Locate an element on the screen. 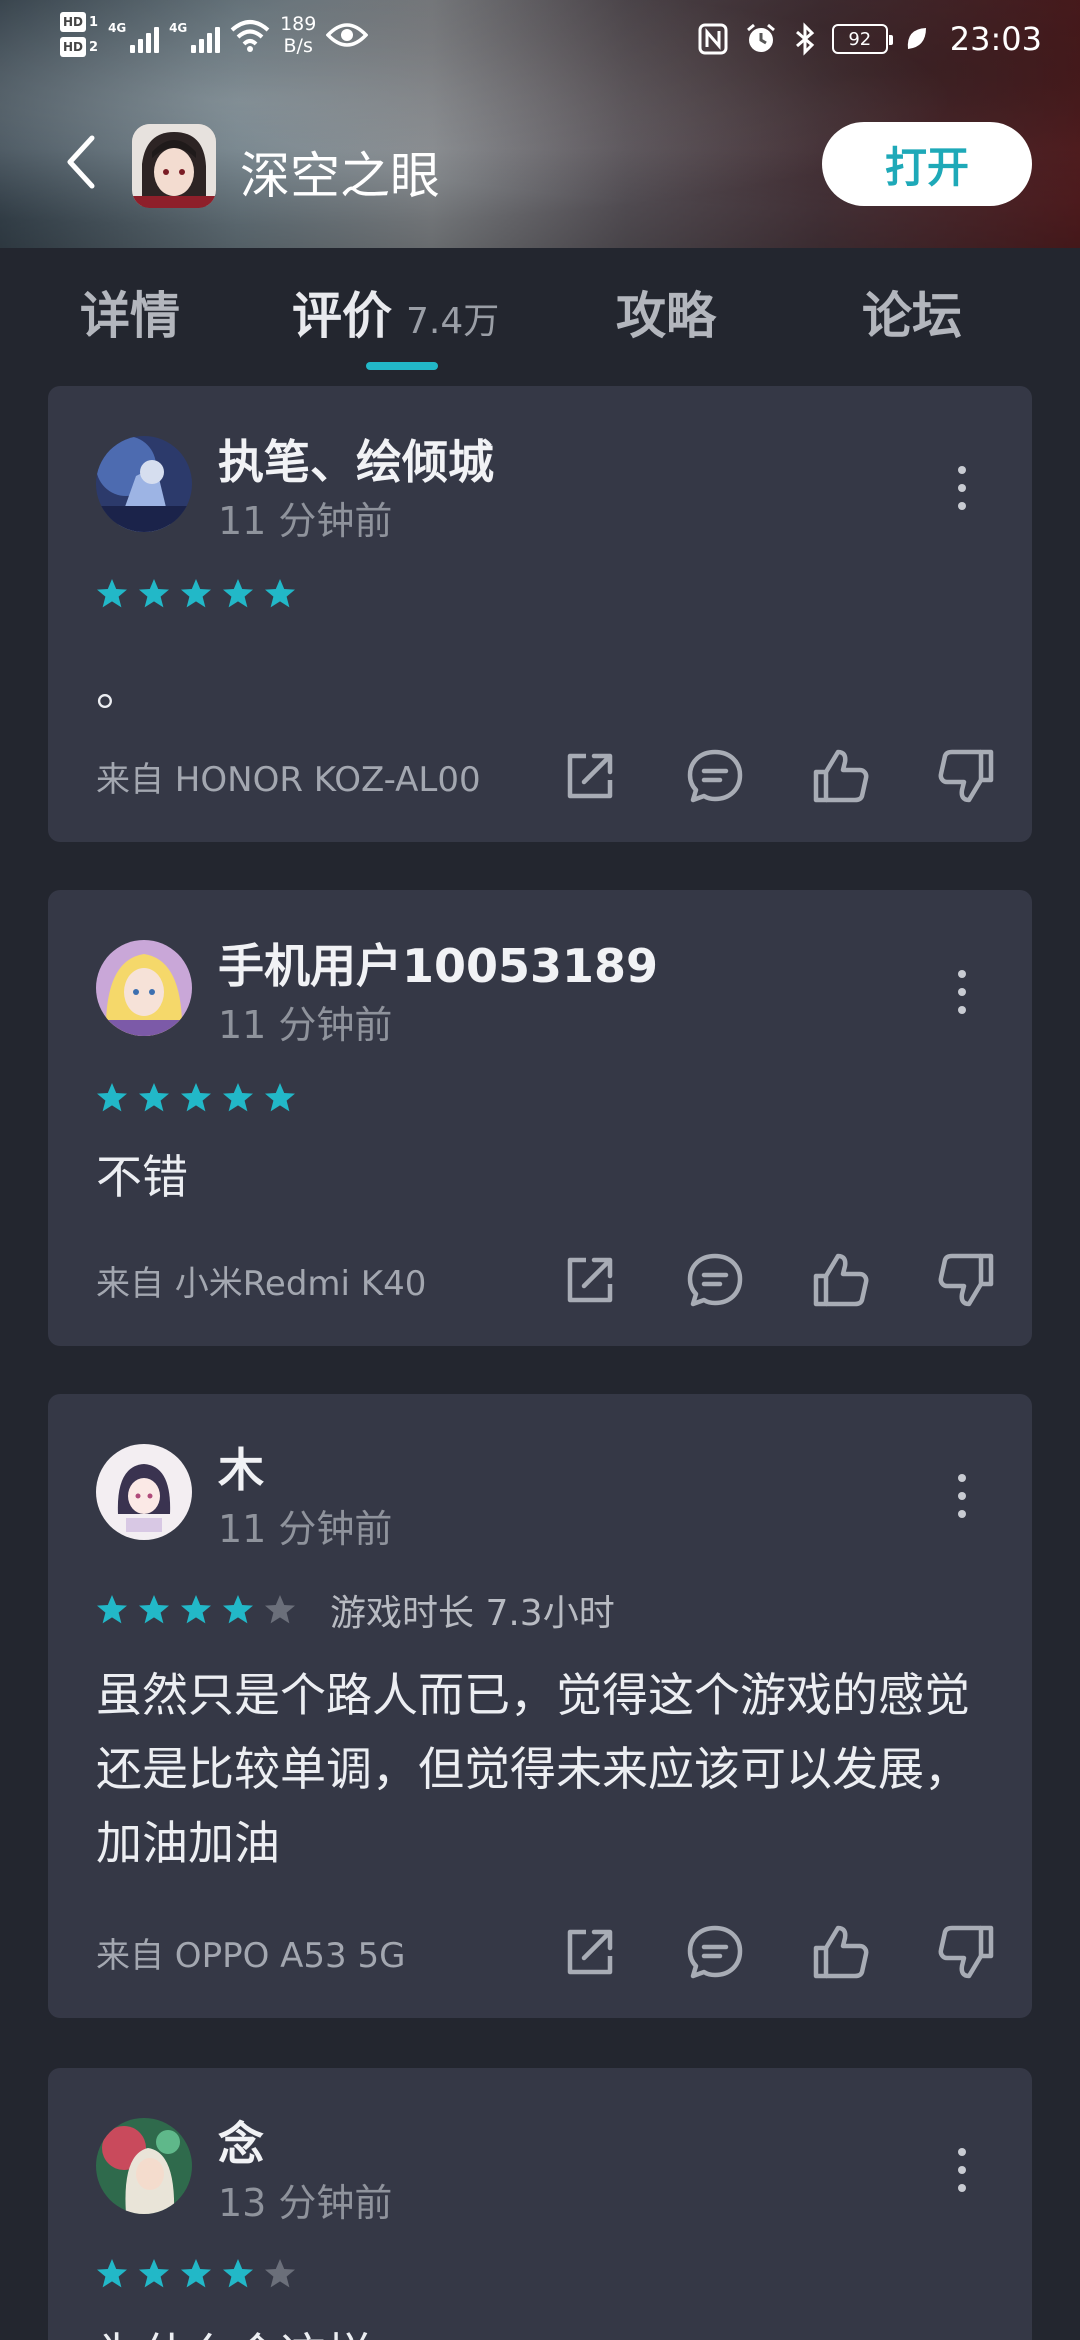  review-count: 7.4万 is located at coordinates (453, 321).